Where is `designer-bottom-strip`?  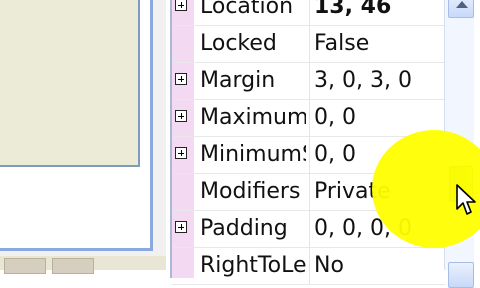 designer-bottom-strip is located at coordinates (83, 265).